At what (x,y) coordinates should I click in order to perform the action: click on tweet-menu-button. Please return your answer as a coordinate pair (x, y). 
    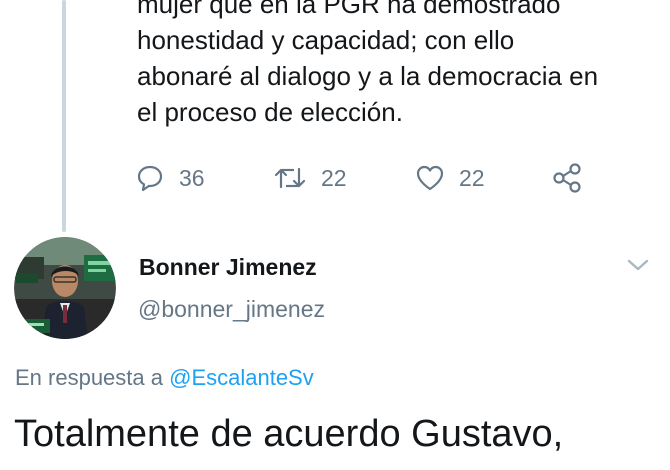
    Looking at the image, I should click on (638, 265).